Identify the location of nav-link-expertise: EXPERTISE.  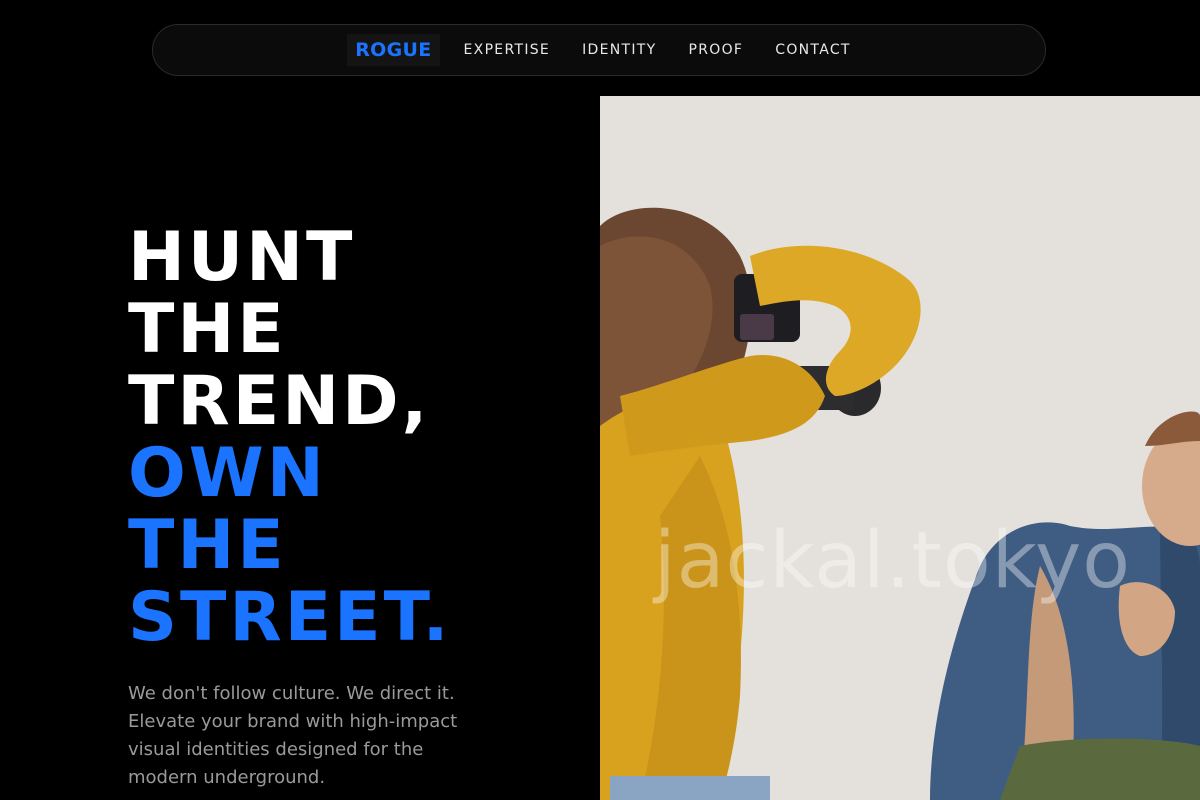
(507, 50).